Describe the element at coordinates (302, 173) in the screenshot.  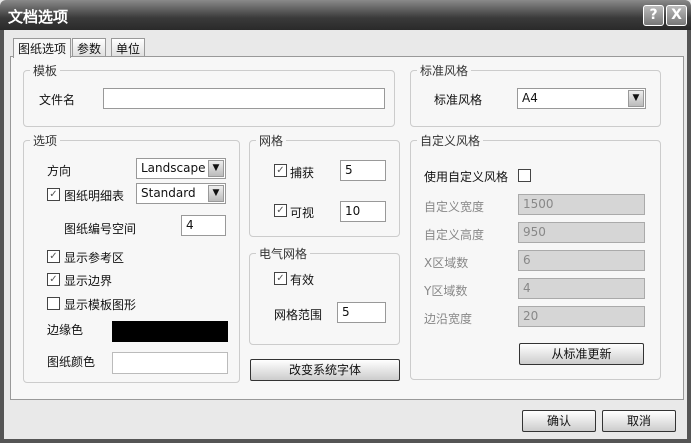
I see `snap-label: 捕获` at that location.